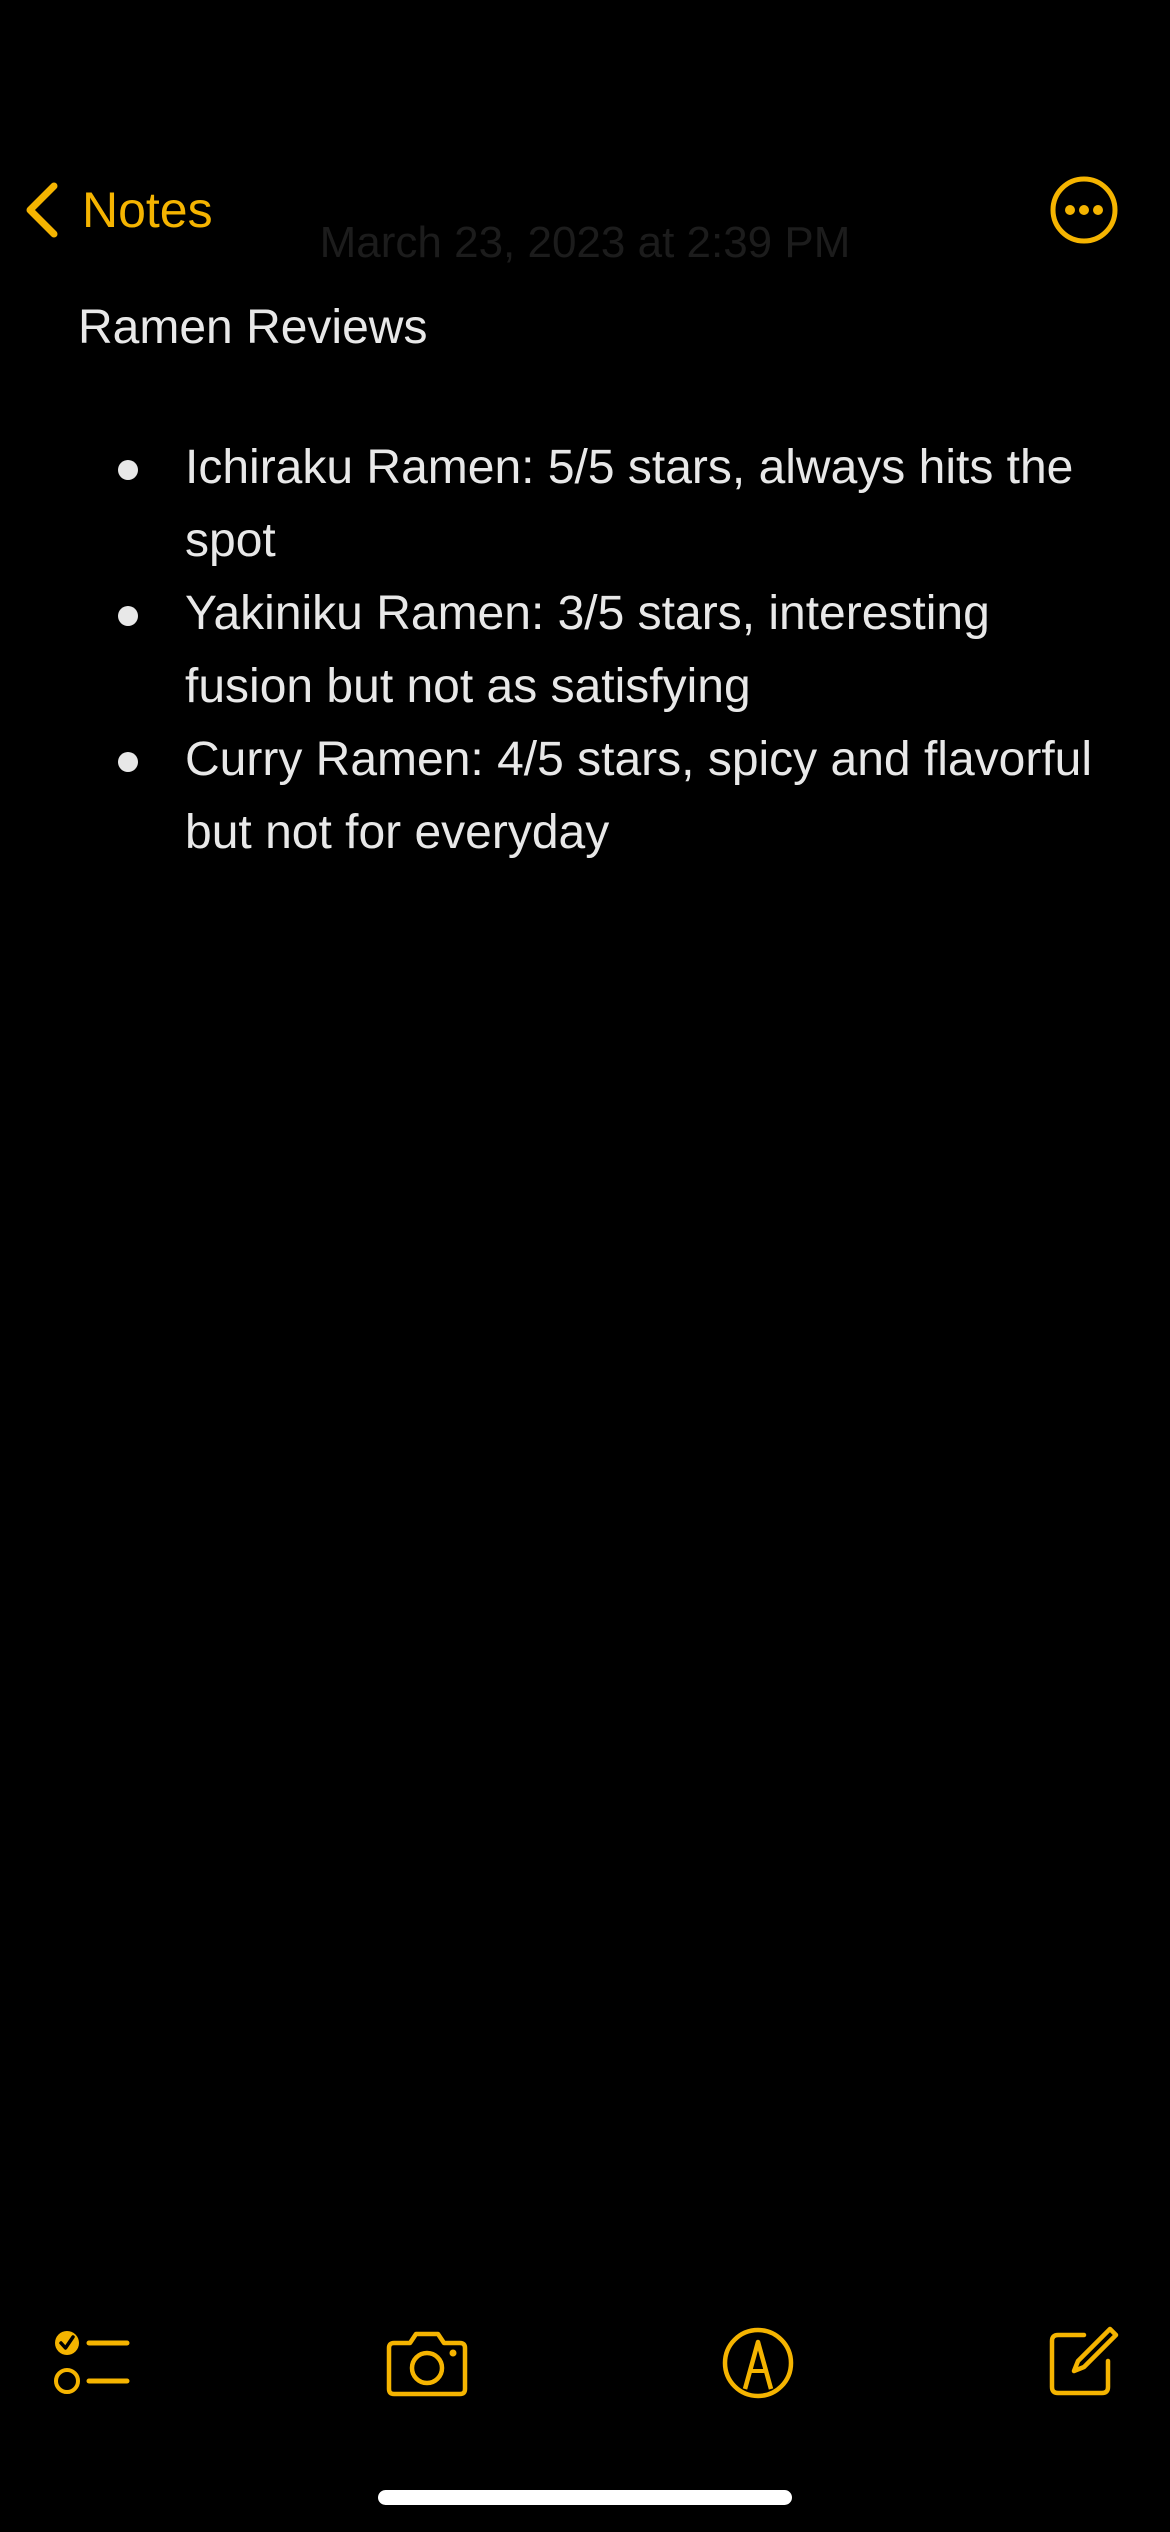 The width and height of the screenshot is (1170, 2532). I want to click on note-date: March 23, 2023 at 2:39 PM, so click(585, 242).